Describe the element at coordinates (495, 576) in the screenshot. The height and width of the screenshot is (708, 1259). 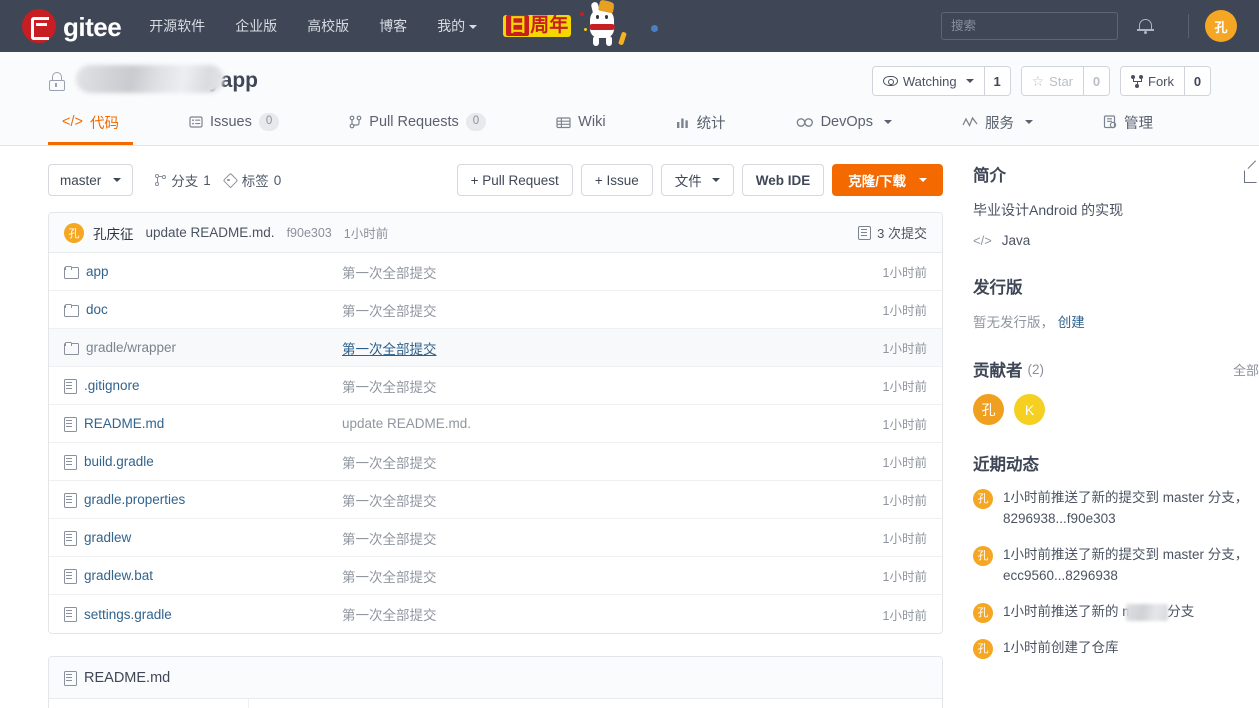
I see `table-row: gradlew.bat 第一次全部提交 1小时前` at that location.